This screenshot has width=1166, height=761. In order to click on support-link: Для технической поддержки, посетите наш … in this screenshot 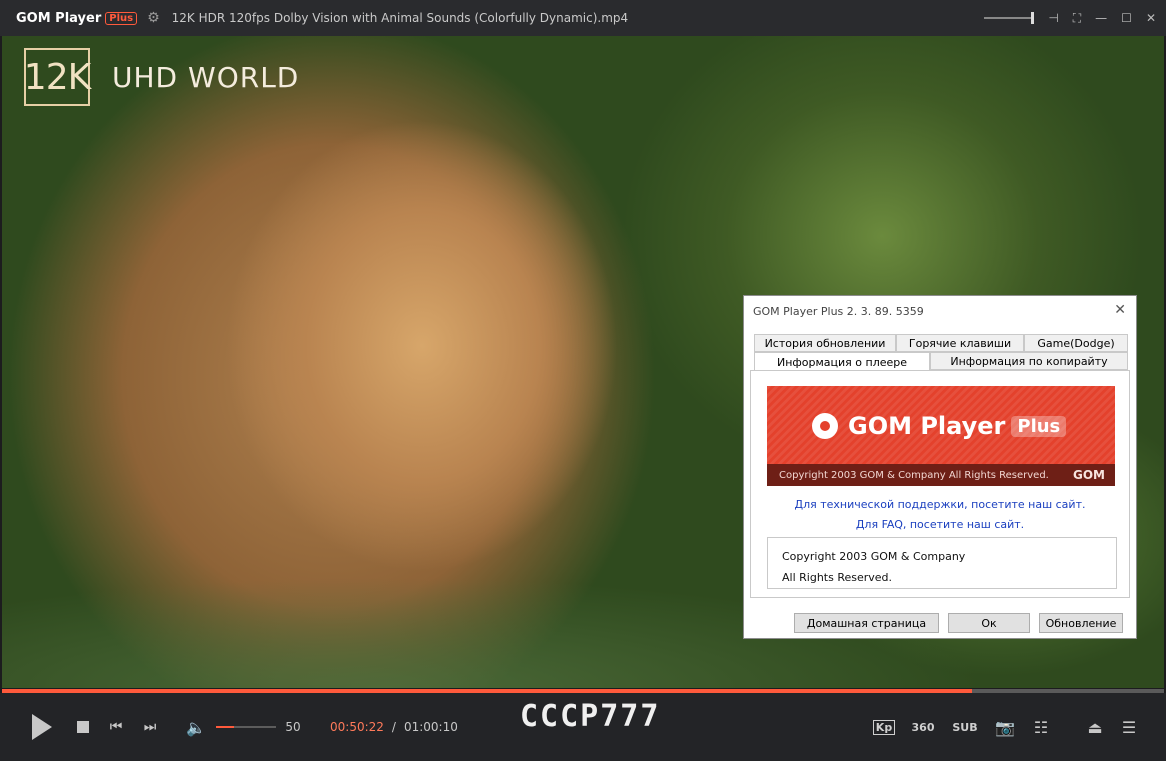, I will do `click(940, 504)`.